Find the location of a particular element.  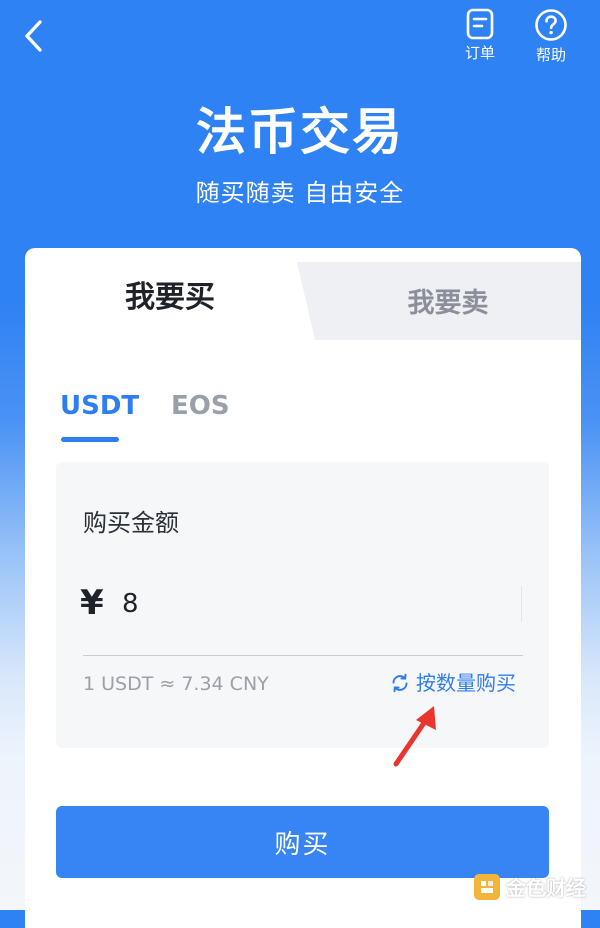

order-document-icon is located at coordinates (480, 24).